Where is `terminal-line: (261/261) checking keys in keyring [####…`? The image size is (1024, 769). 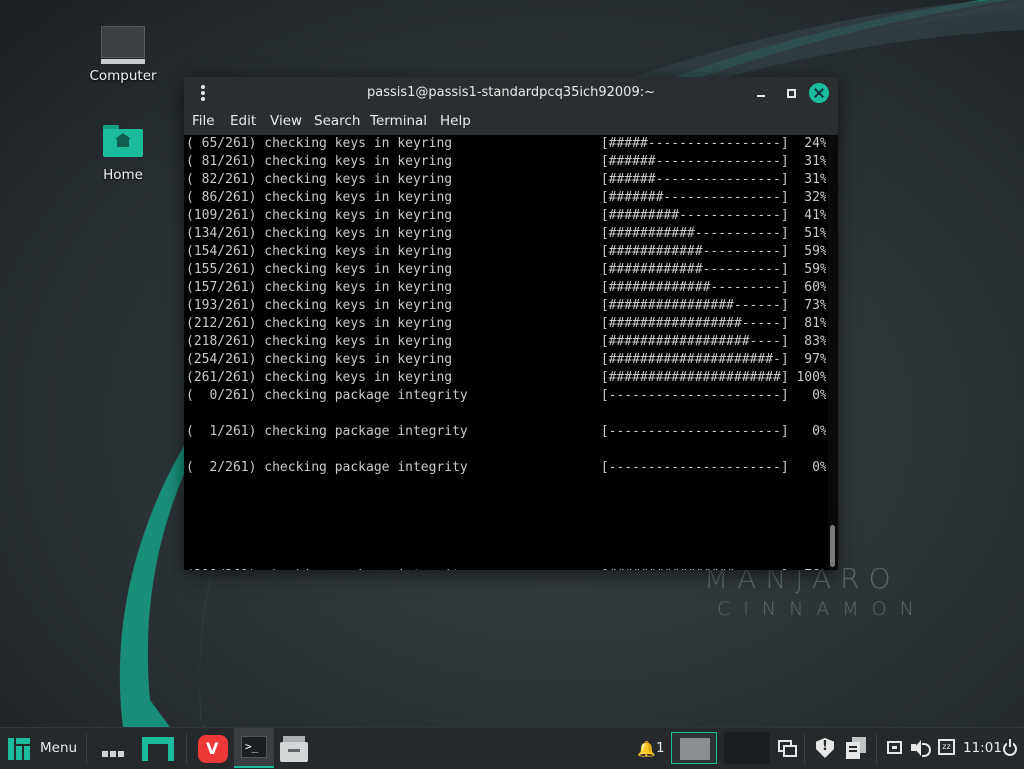
terminal-line: (261/261) checking keys in keyring [####… is located at coordinates (506, 377).